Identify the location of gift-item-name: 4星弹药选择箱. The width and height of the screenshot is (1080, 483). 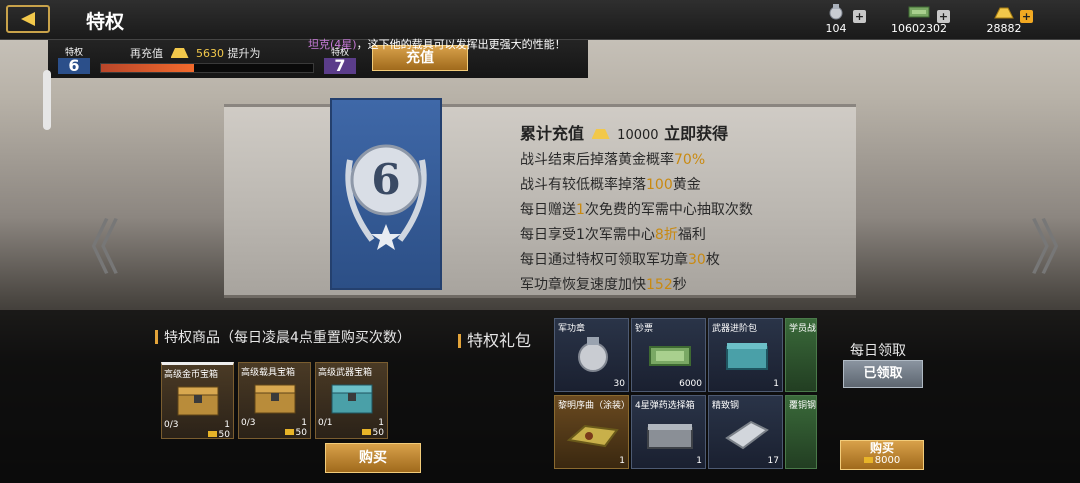
(665, 406).